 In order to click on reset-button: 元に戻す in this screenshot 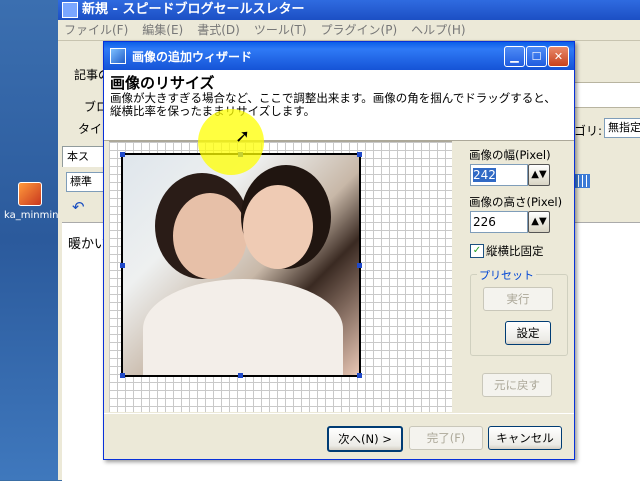, I will do `click(517, 385)`.